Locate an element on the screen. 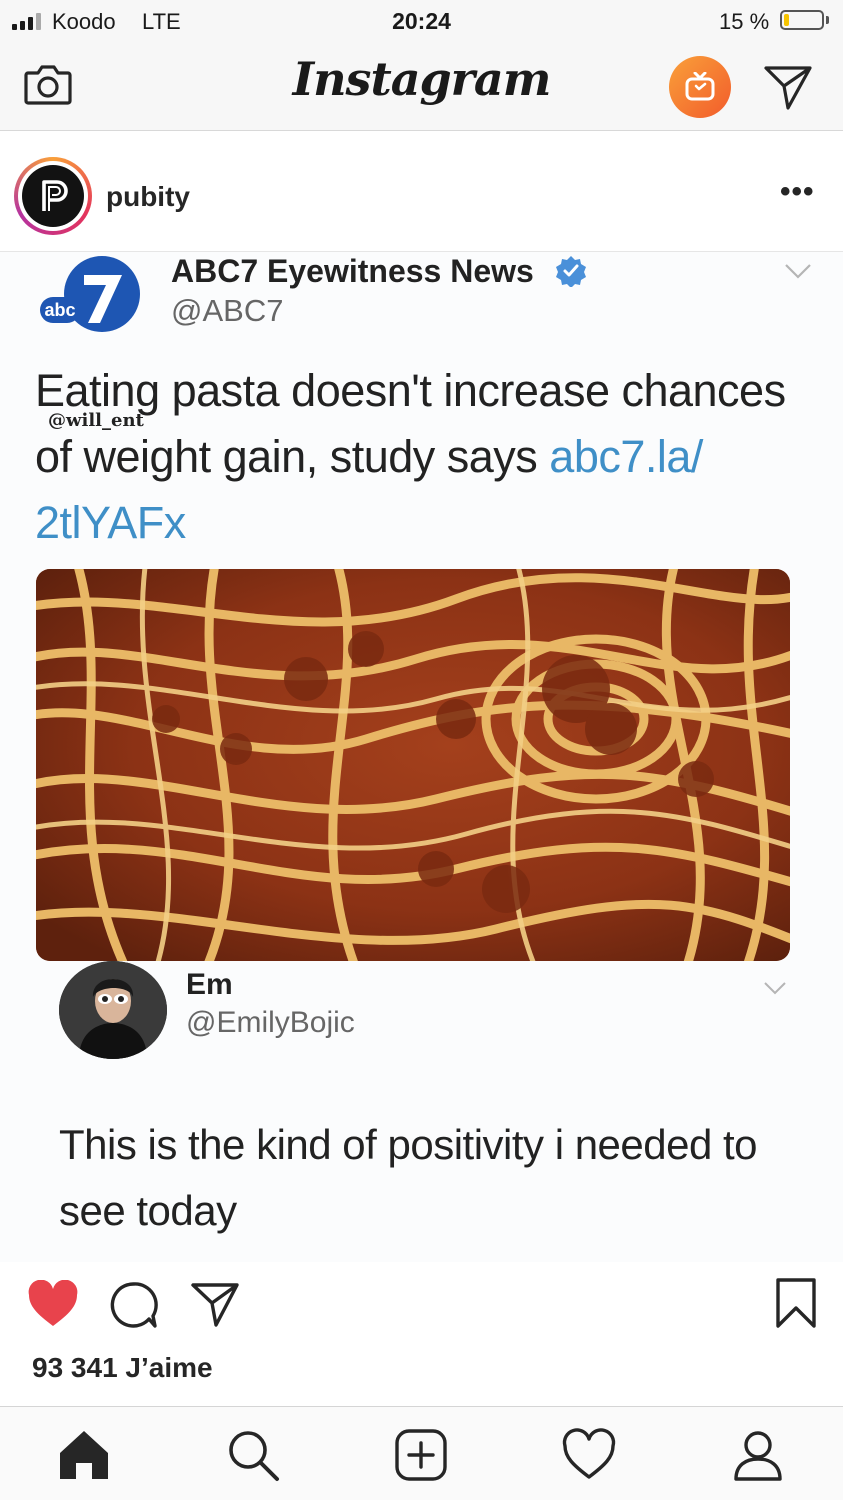  pubity-logo-icon is located at coordinates (55, 195).